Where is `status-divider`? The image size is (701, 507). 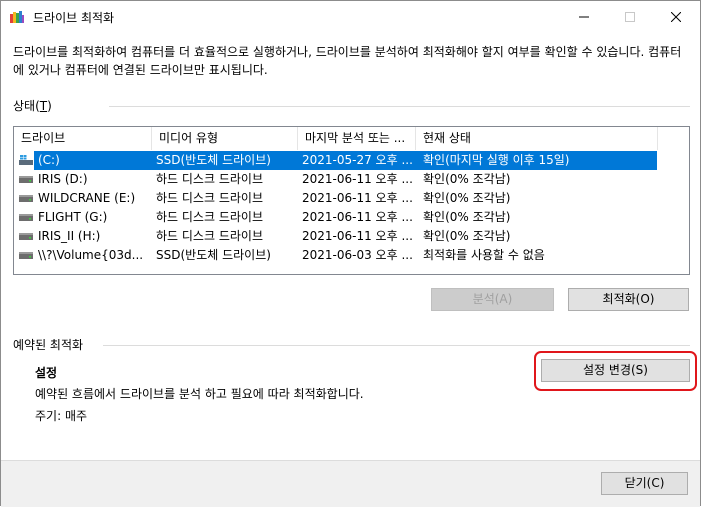 status-divider is located at coordinates (399, 106).